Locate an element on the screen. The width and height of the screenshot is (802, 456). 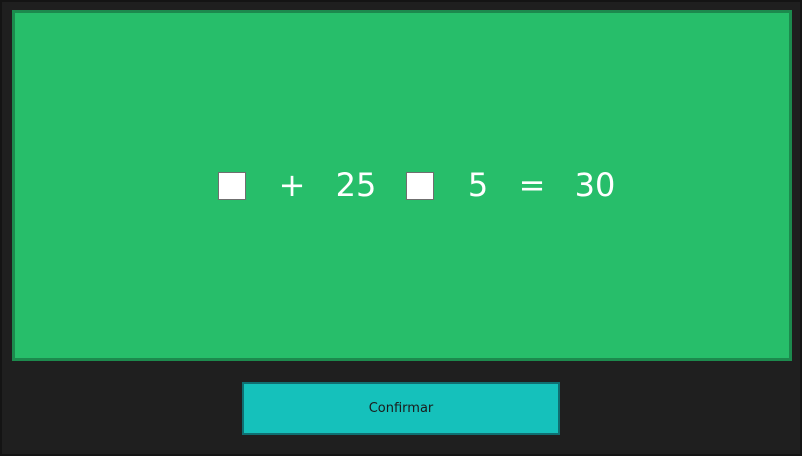
plus-operator: + is located at coordinates (292, 185).